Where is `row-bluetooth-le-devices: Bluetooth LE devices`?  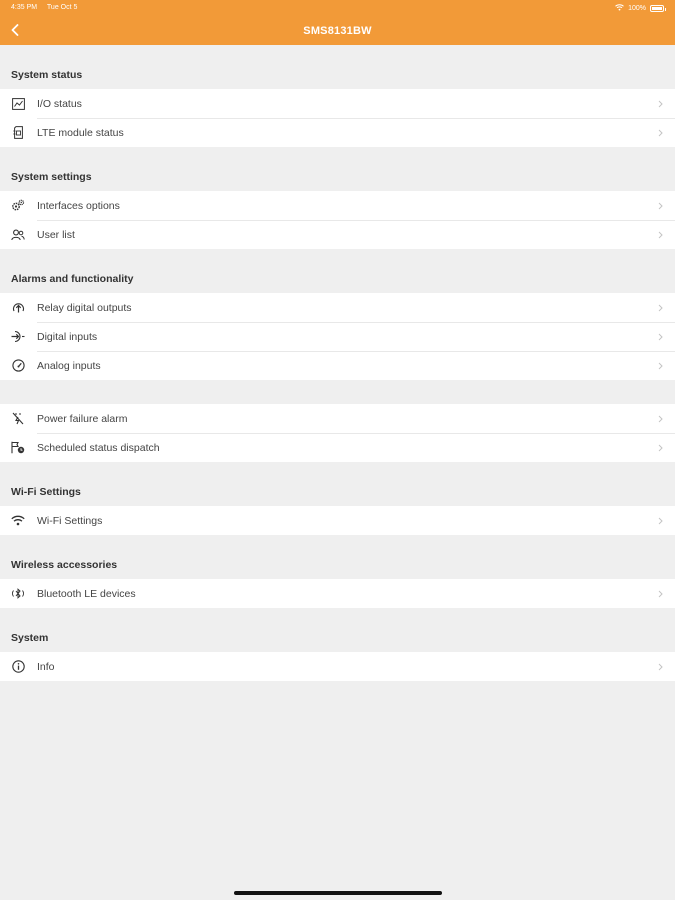 row-bluetooth-le-devices: Bluetooth LE devices is located at coordinates (337, 593).